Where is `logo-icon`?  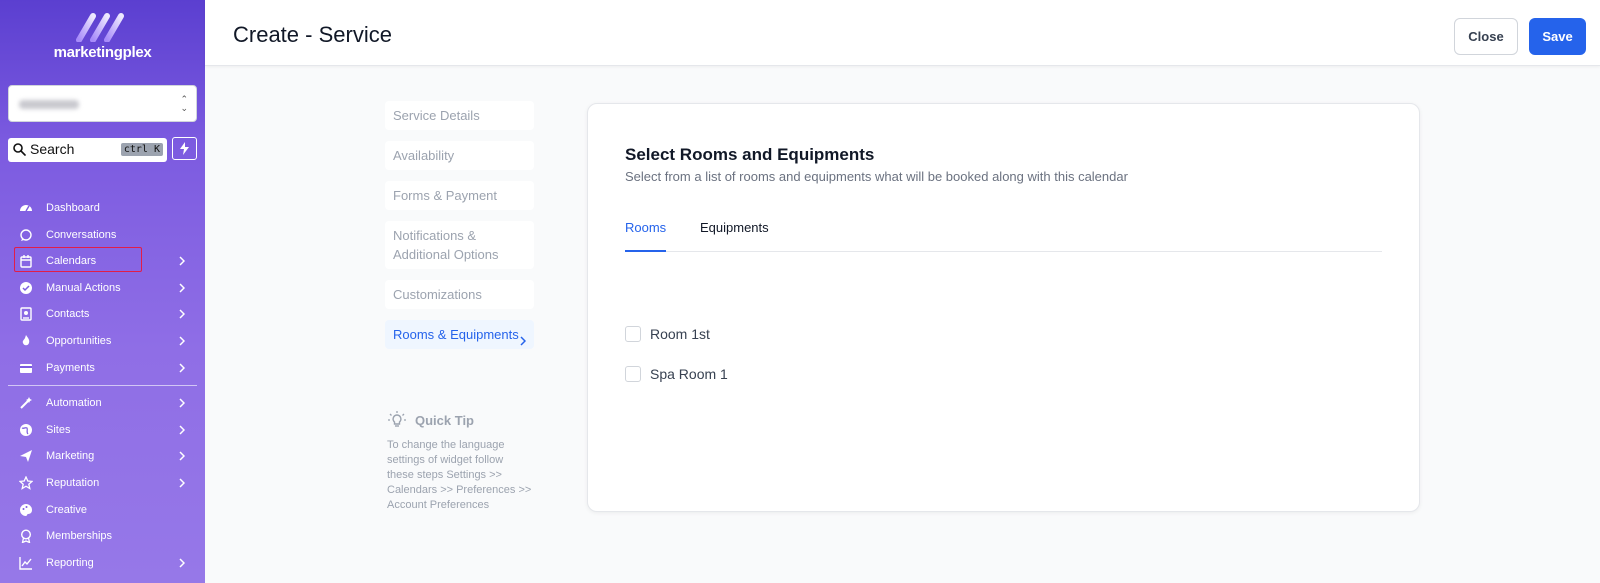
logo-icon is located at coordinates (99, 27).